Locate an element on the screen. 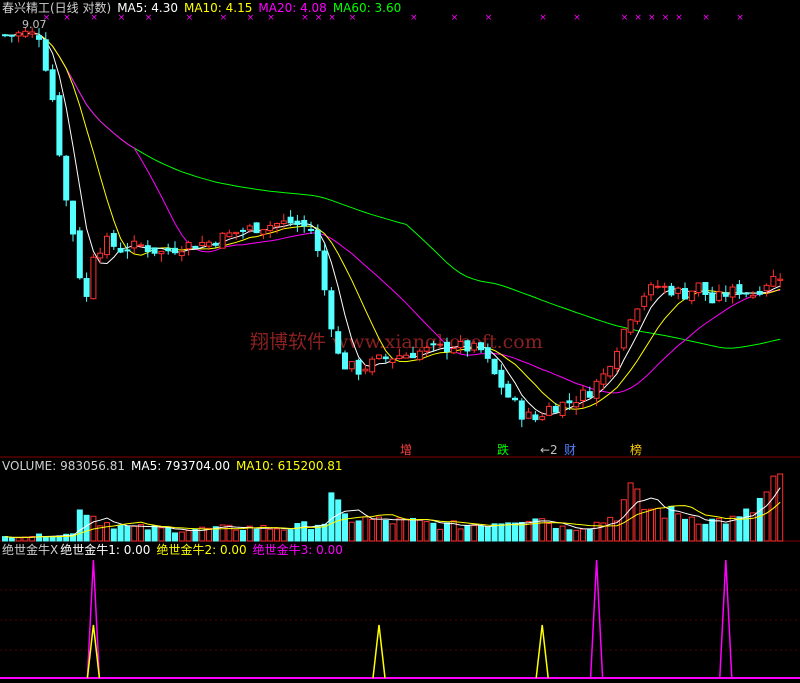  indicator-spikes is located at coordinates (409, 619).